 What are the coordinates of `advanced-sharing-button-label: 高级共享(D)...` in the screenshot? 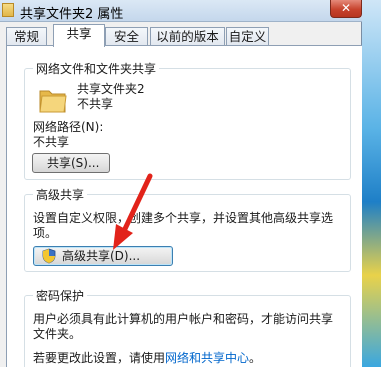 It's located at (101, 256).